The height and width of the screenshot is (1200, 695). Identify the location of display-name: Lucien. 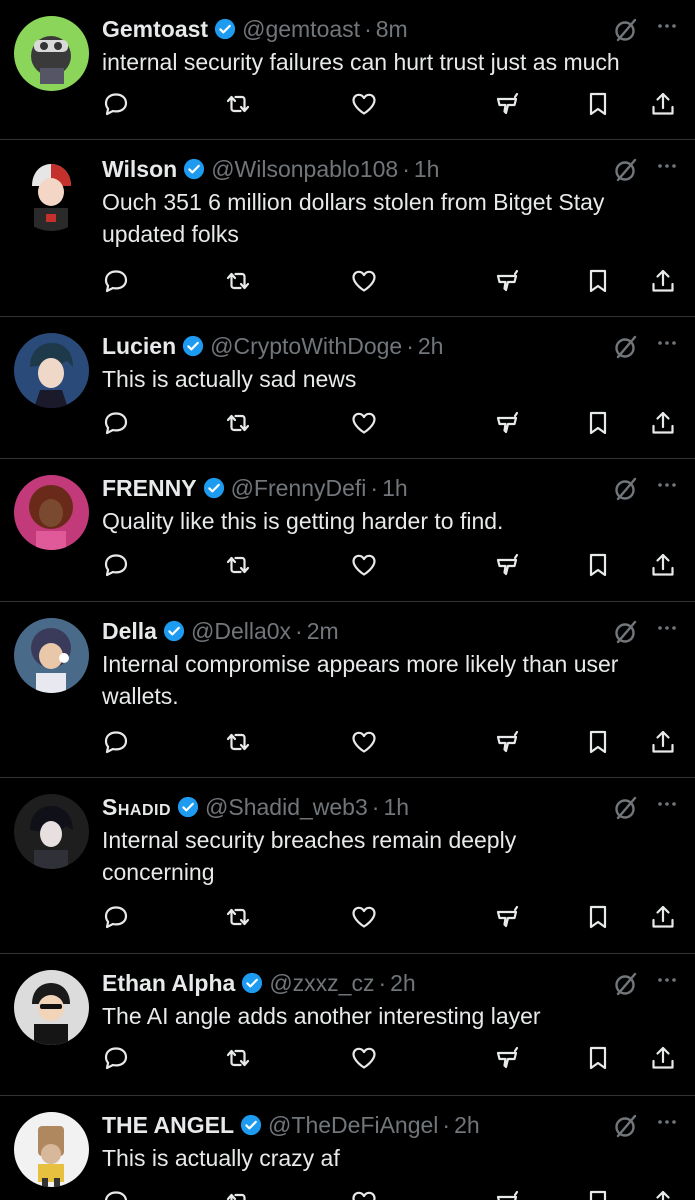
(139, 346).